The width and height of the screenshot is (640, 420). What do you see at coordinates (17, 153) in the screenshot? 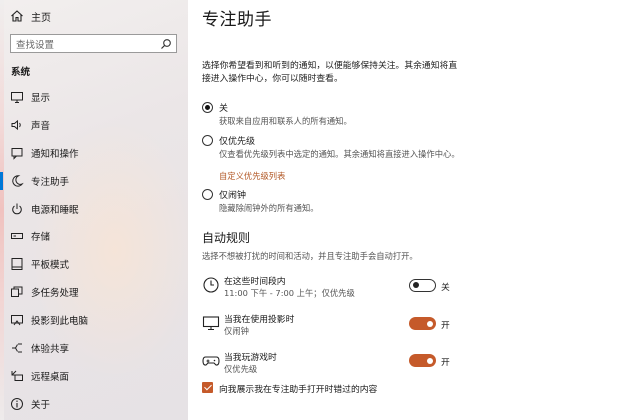
I see `notification-icon` at bounding box center [17, 153].